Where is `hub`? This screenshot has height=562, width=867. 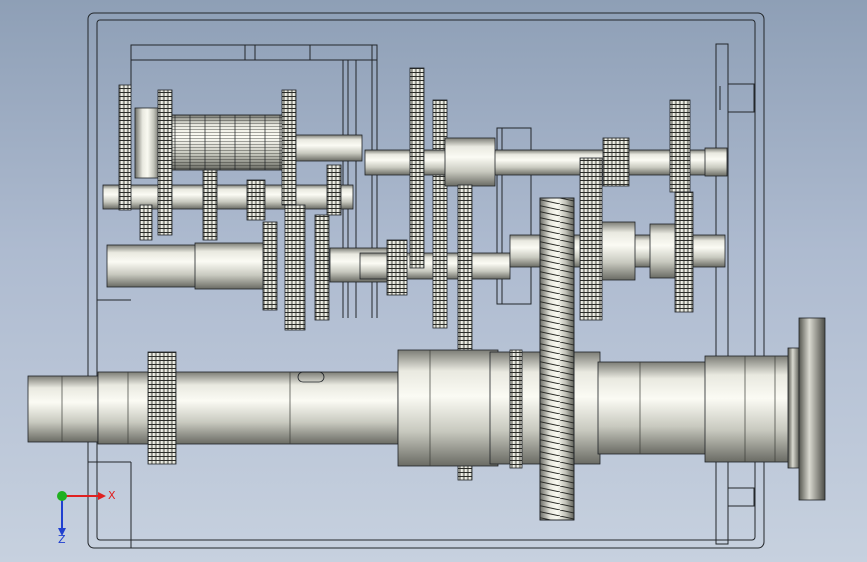
hub is located at coordinates (448, 408).